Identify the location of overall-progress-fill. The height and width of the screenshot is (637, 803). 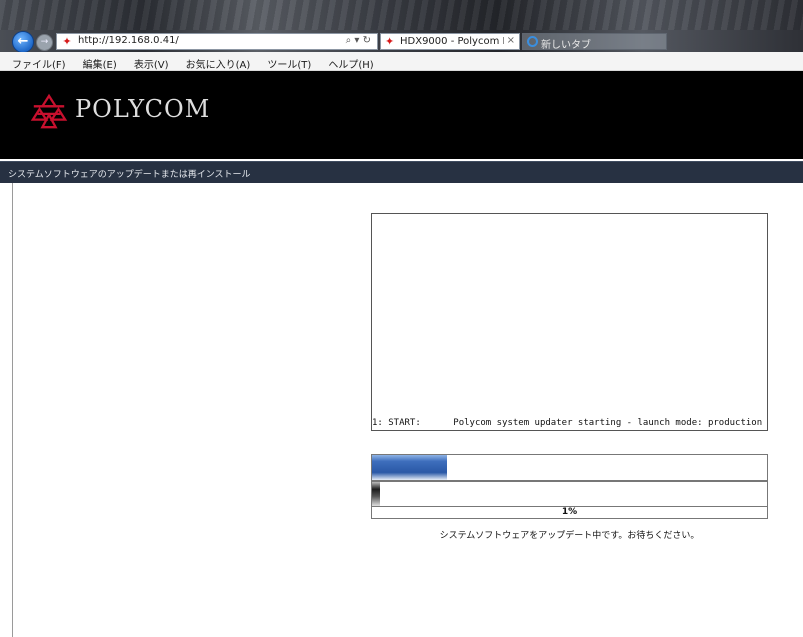
(410, 467).